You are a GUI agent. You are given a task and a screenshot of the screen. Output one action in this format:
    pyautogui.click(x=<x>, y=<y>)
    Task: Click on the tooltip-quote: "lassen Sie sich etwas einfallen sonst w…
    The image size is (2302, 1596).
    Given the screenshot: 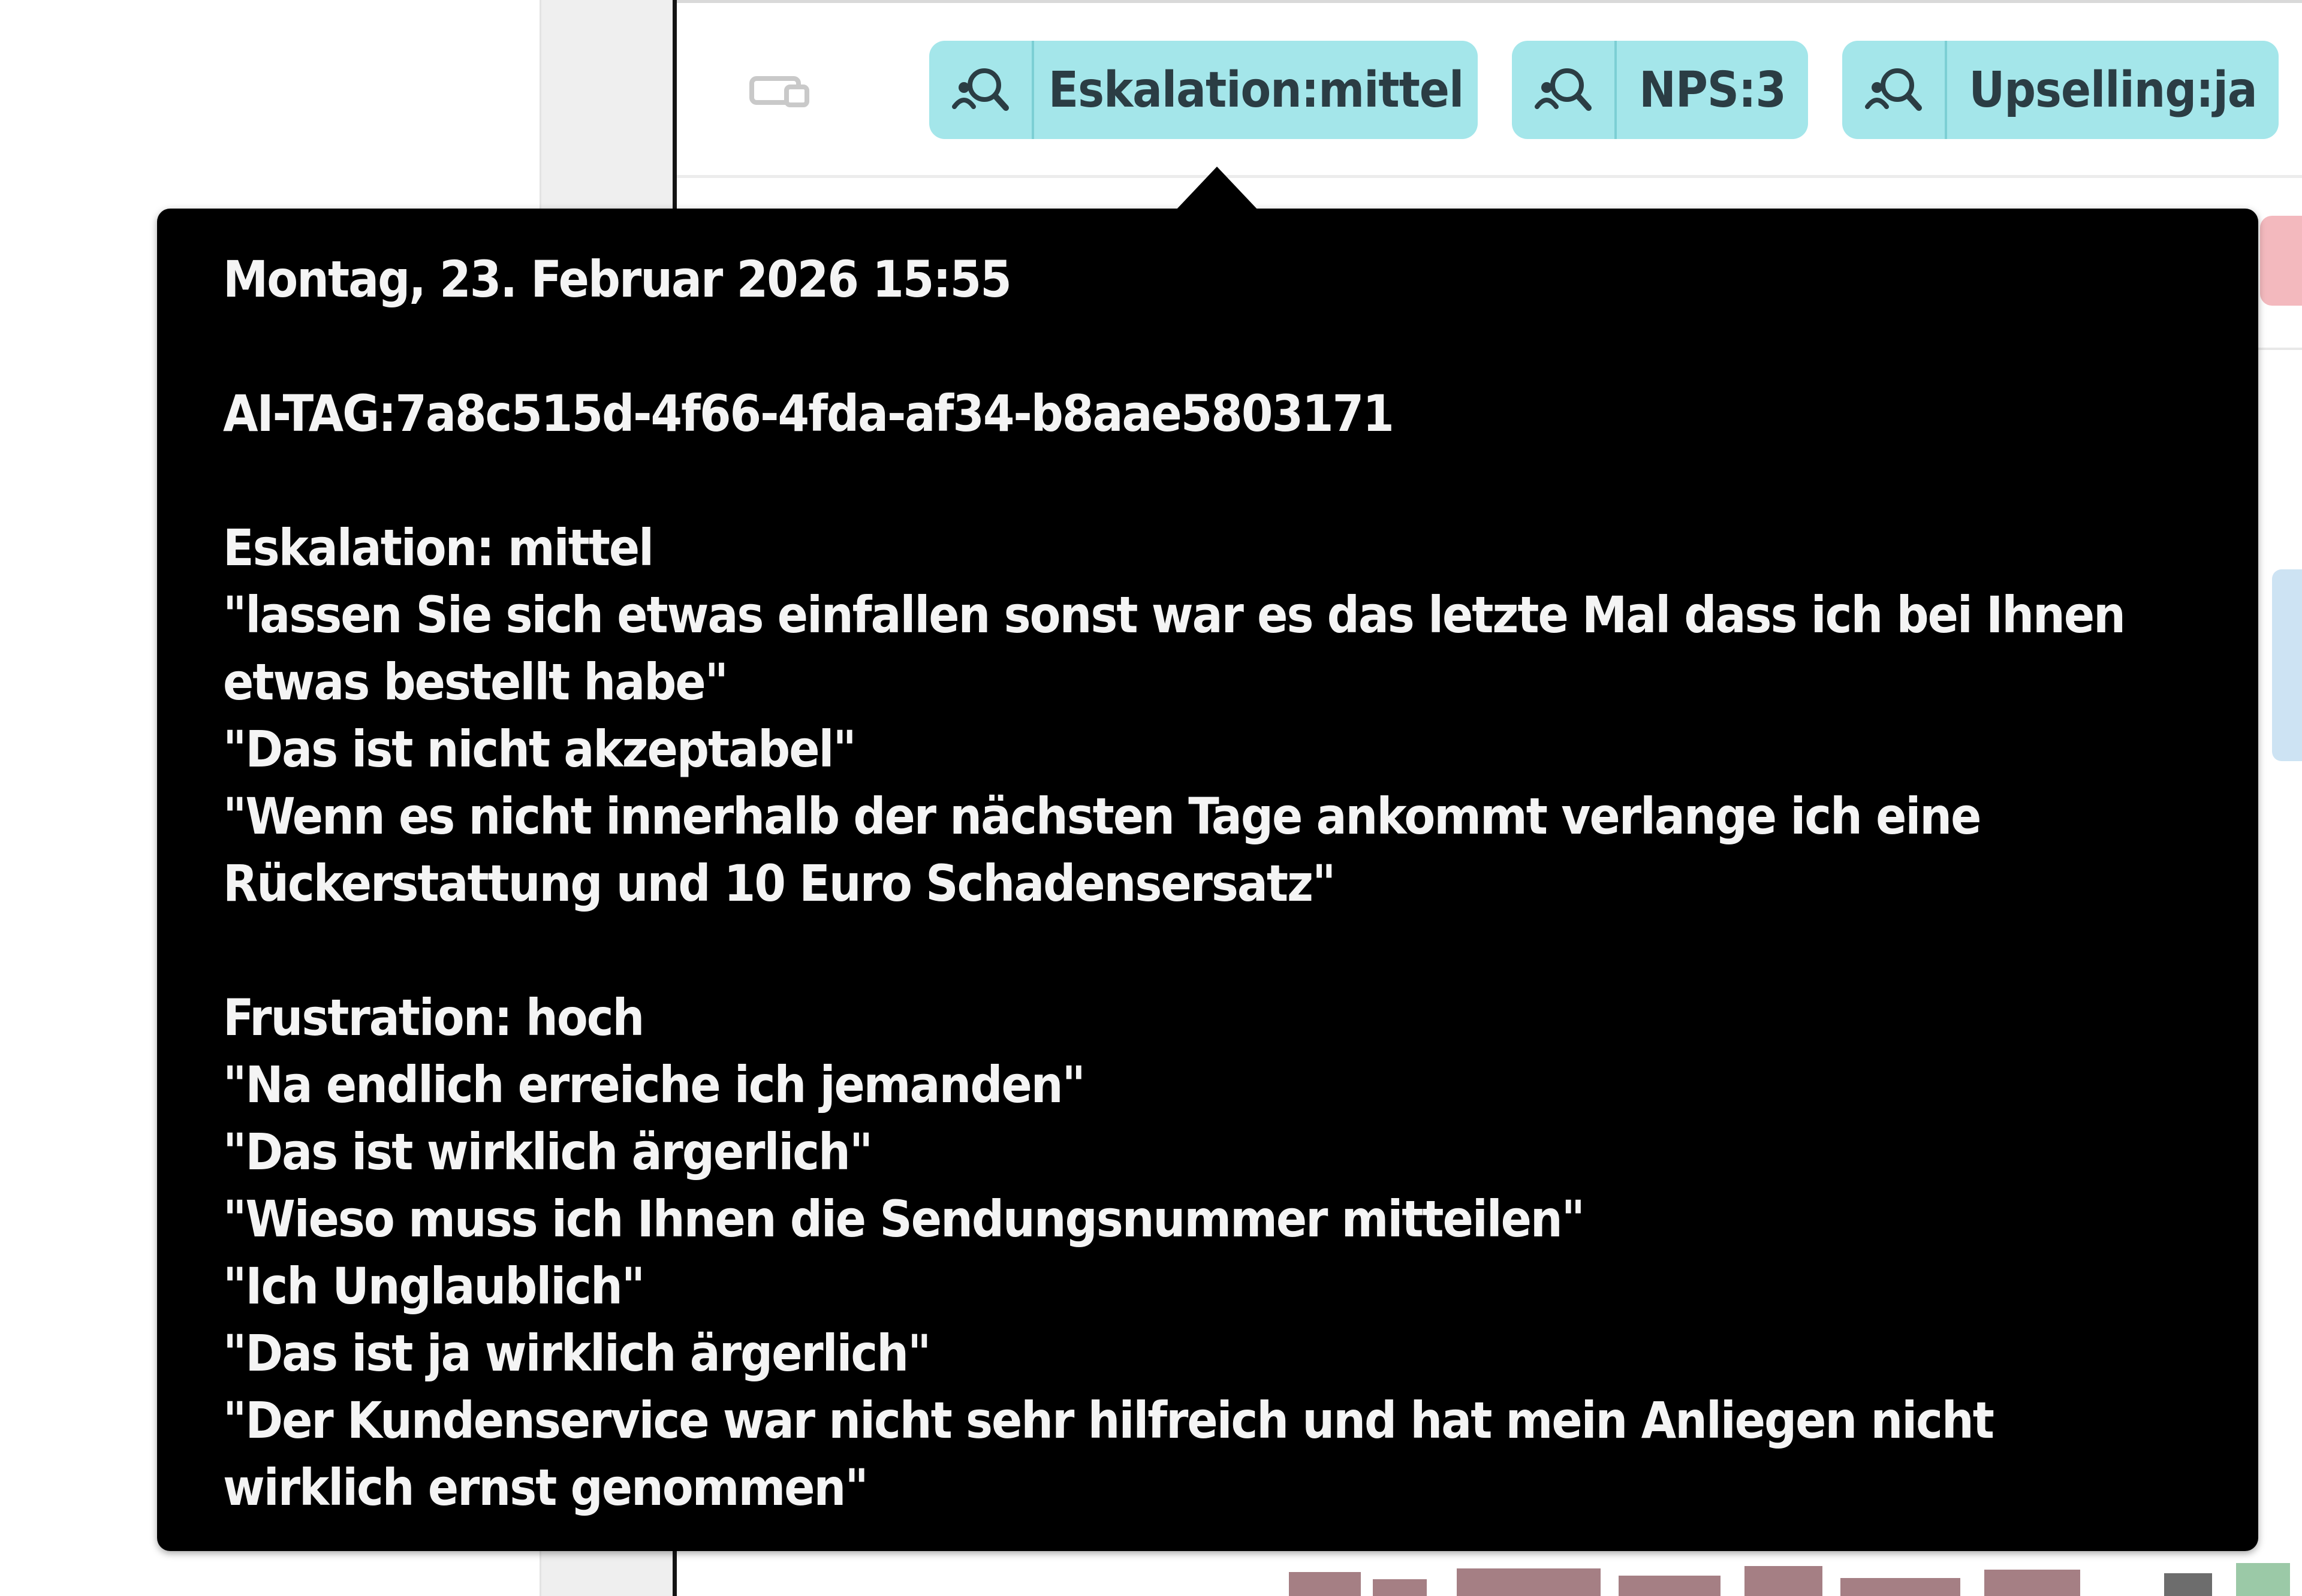 What is the action you would take?
    pyautogui.click(x=1174, y=615)
    